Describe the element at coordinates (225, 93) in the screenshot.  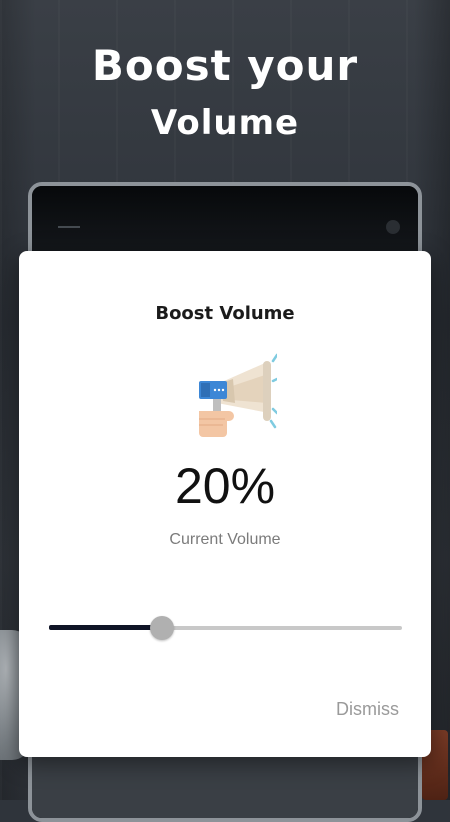
I see `promo-headline: Boost your Volume` at that location.